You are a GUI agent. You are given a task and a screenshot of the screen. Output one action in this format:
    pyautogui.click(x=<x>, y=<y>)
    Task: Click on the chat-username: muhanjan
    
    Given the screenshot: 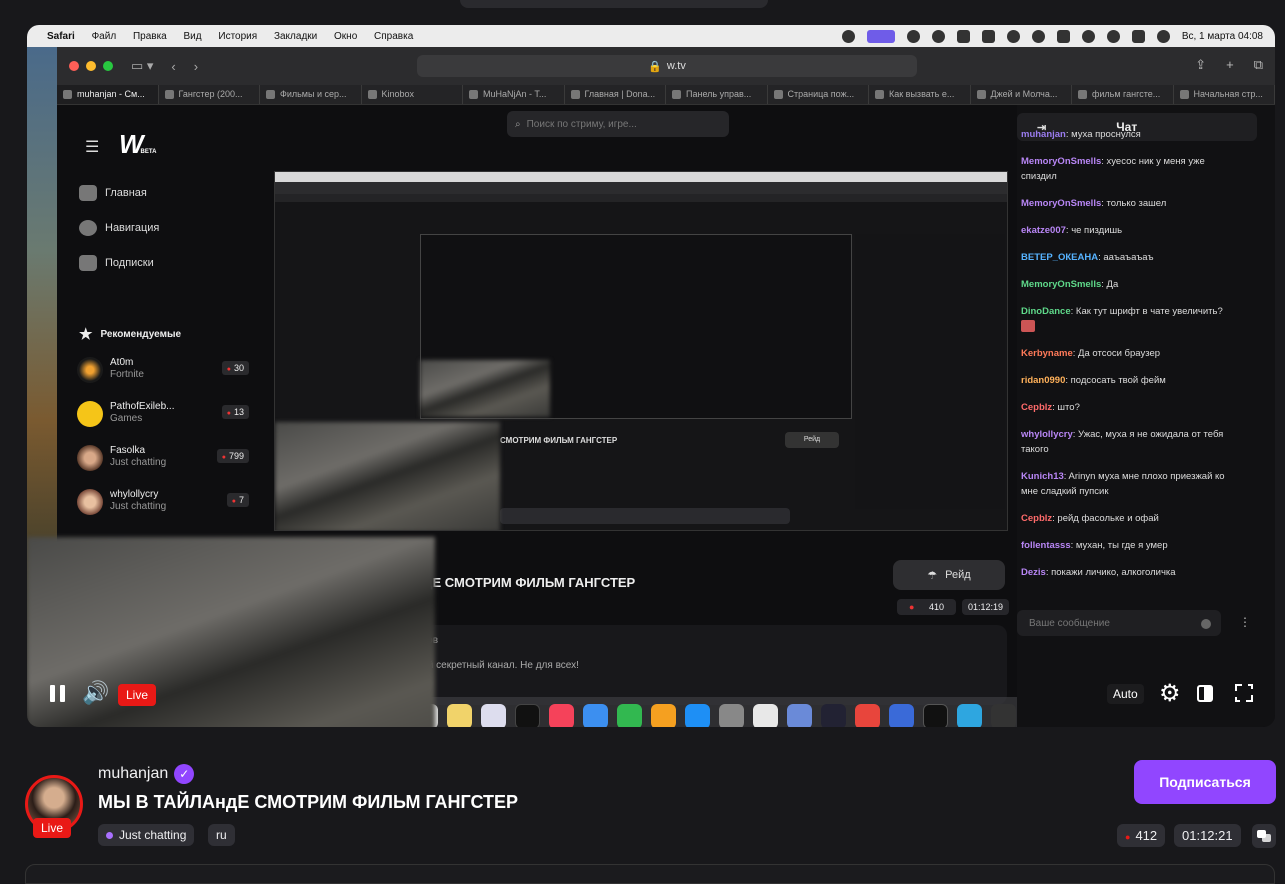 What is the action you would take?
    pyautogui.click(x=1043, y=134)
    